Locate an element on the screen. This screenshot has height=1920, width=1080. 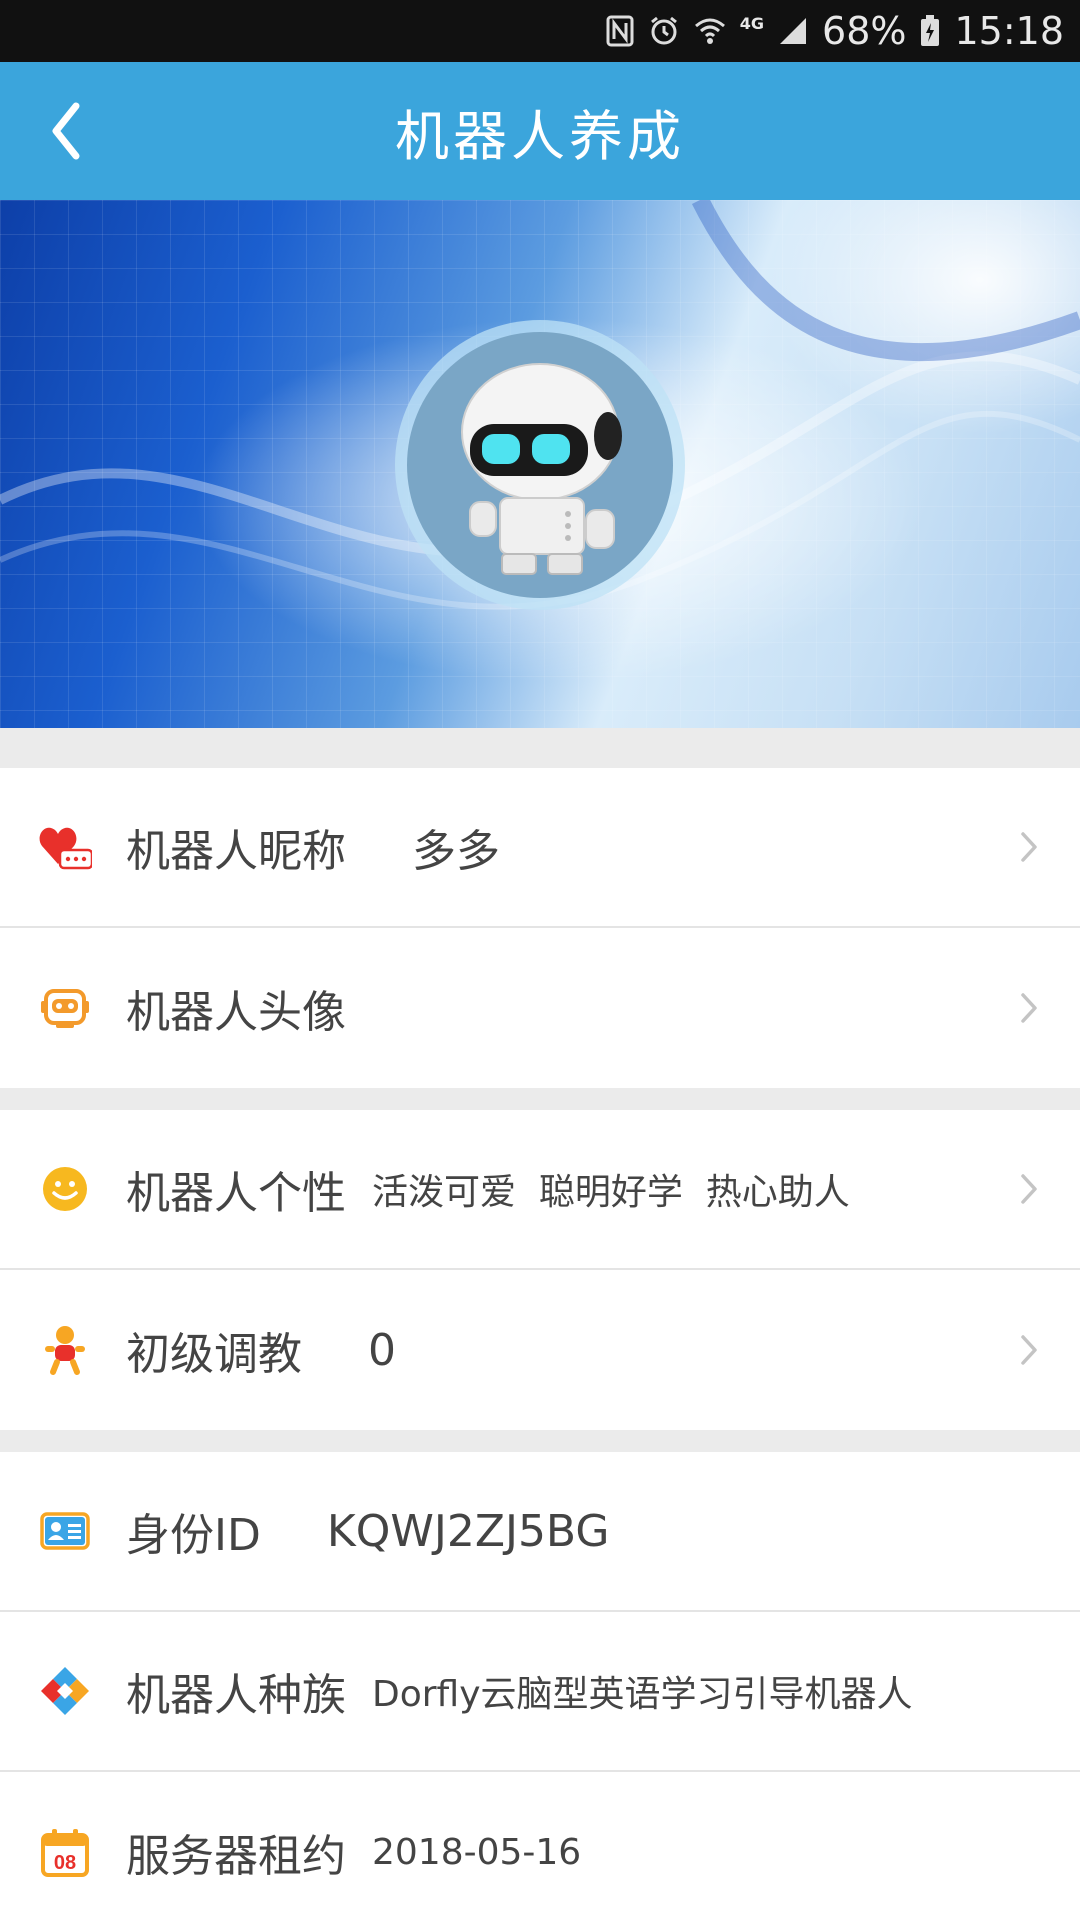
battery-icon is located at coordinates (930, 31).